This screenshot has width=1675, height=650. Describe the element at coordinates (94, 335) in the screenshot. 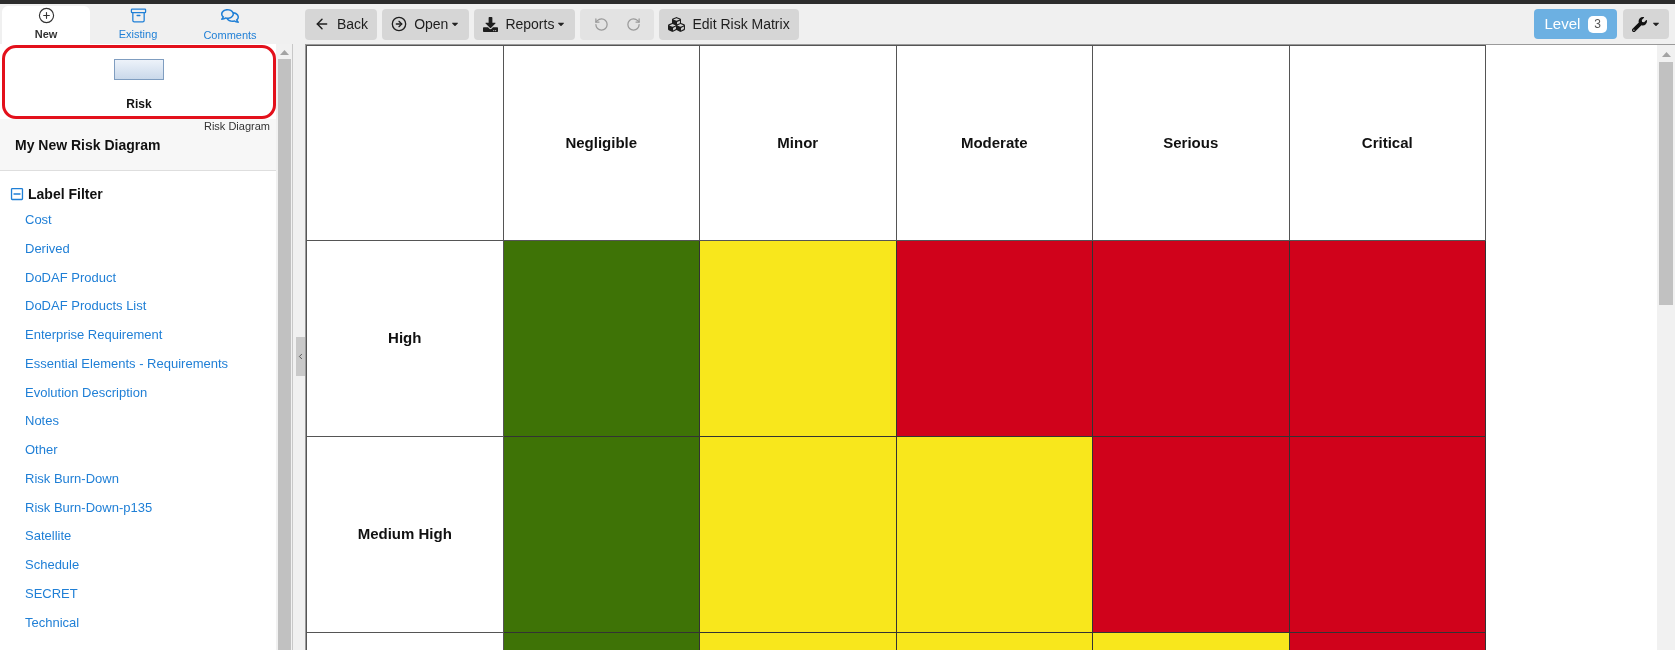

I see `label-filter-link: Enterprise Requirement` at that location.